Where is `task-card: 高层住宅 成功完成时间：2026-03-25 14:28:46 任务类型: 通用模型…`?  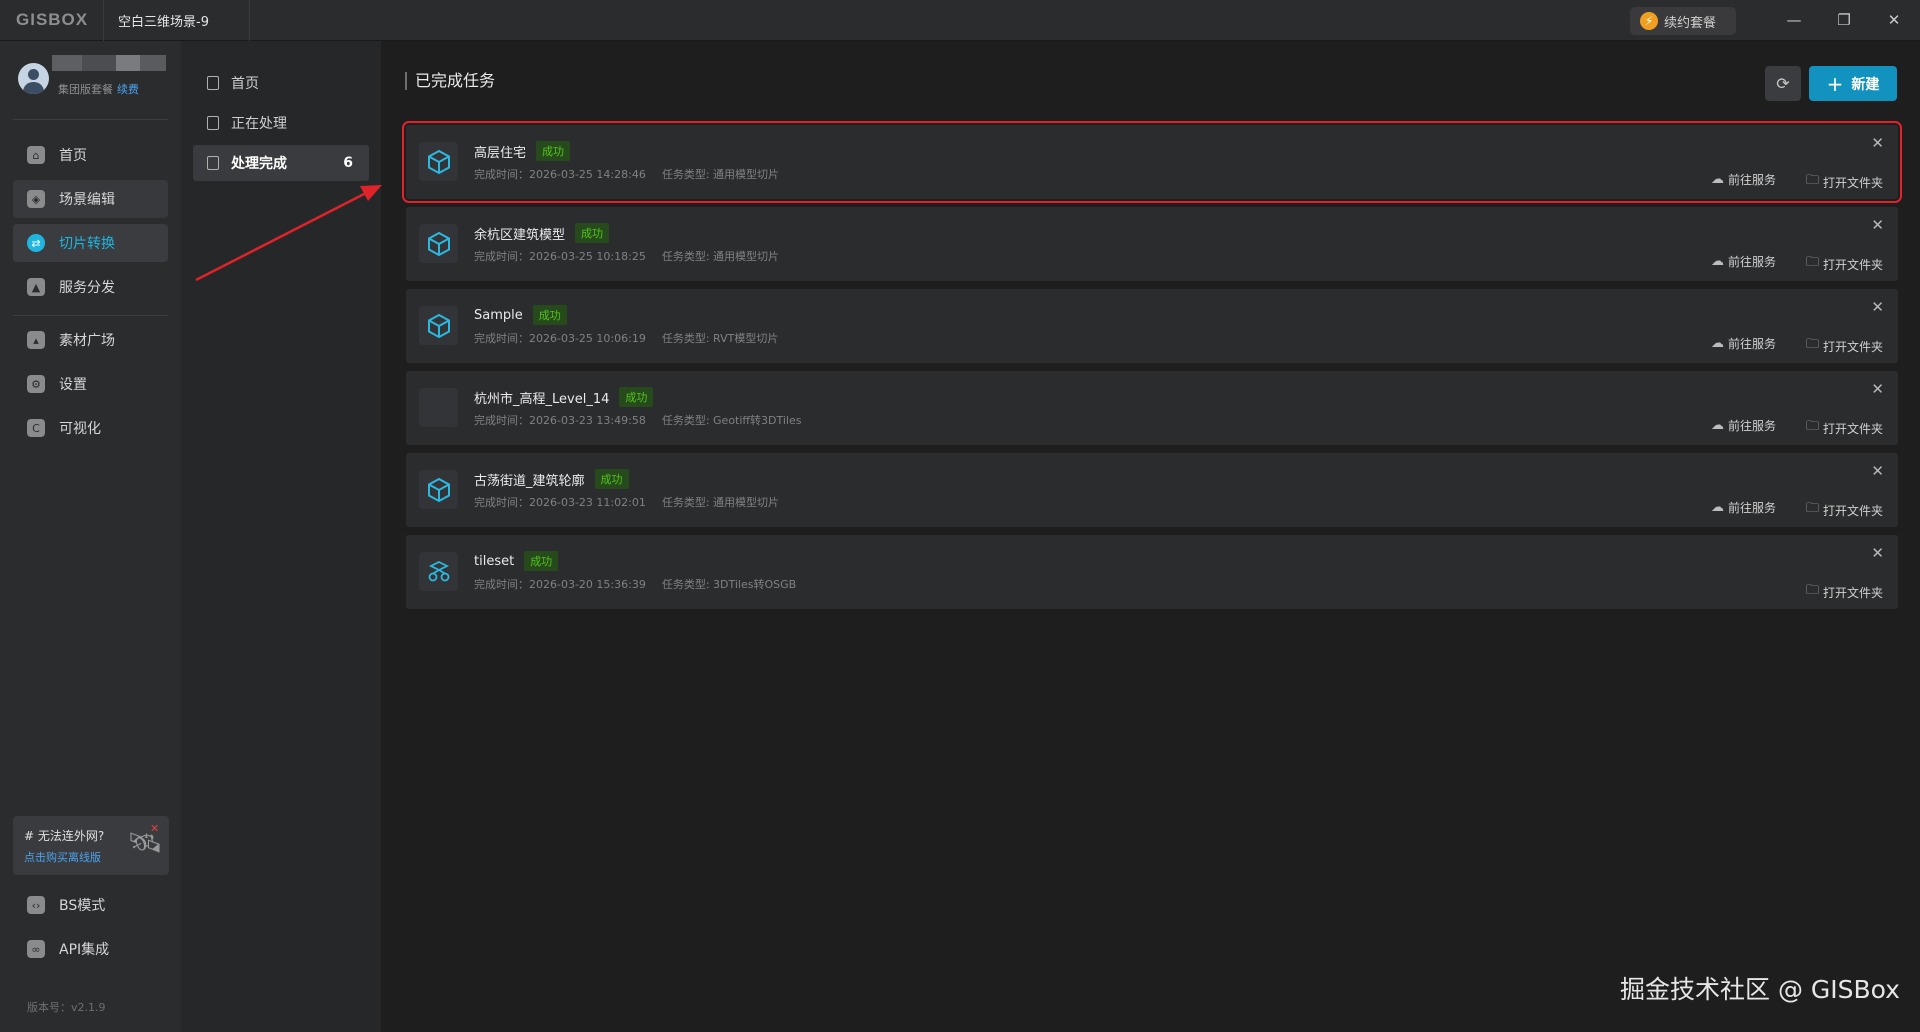
task-card: 高层住宅 成功完成时间：2026-03-25 14:28:46 任务类型: 通用模型… is located at coordinates (1152, 162).